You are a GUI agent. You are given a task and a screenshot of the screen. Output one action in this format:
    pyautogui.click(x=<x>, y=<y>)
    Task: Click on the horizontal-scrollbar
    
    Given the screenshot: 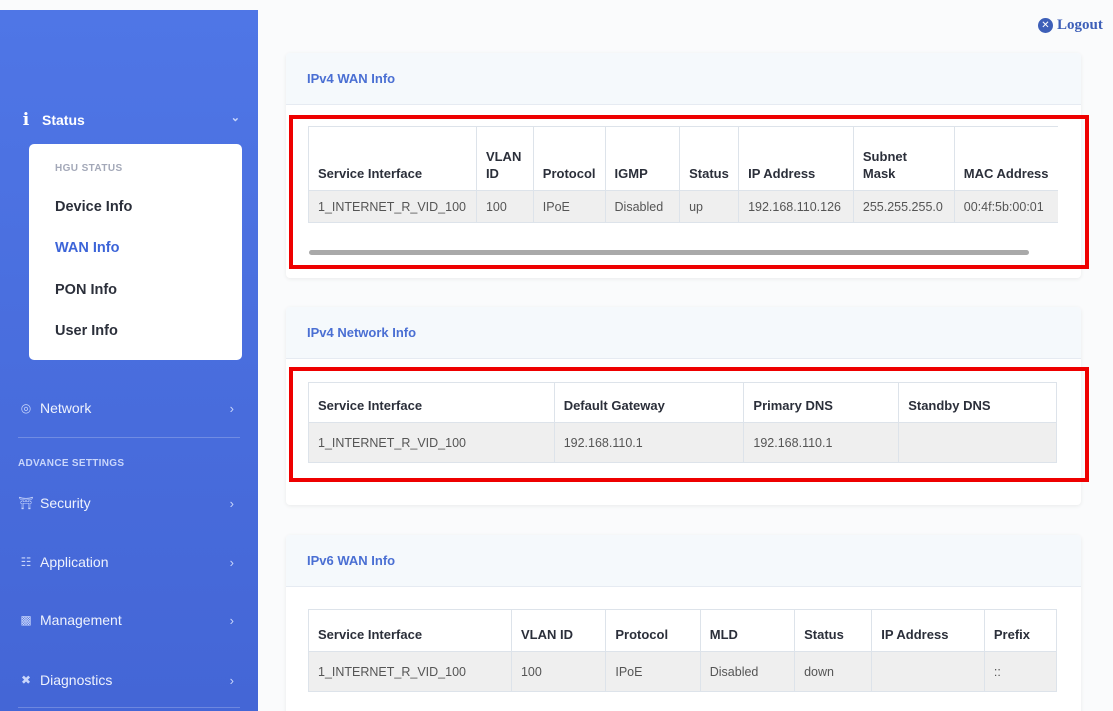 What is the action you would take?
    pyautogui.click(x=669, y=252)
    